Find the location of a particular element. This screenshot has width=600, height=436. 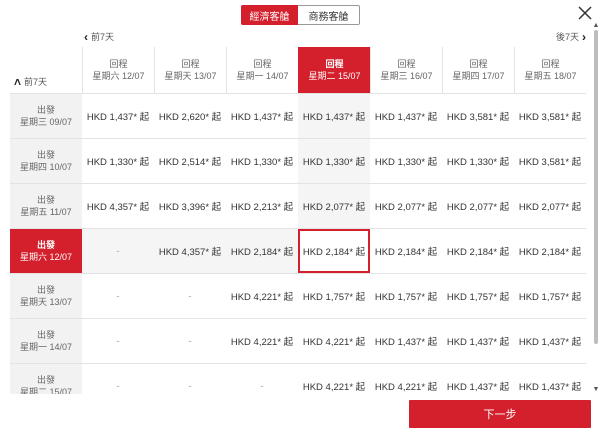

scroll-down-icon: ▼ is located at coordinates (596, 390).